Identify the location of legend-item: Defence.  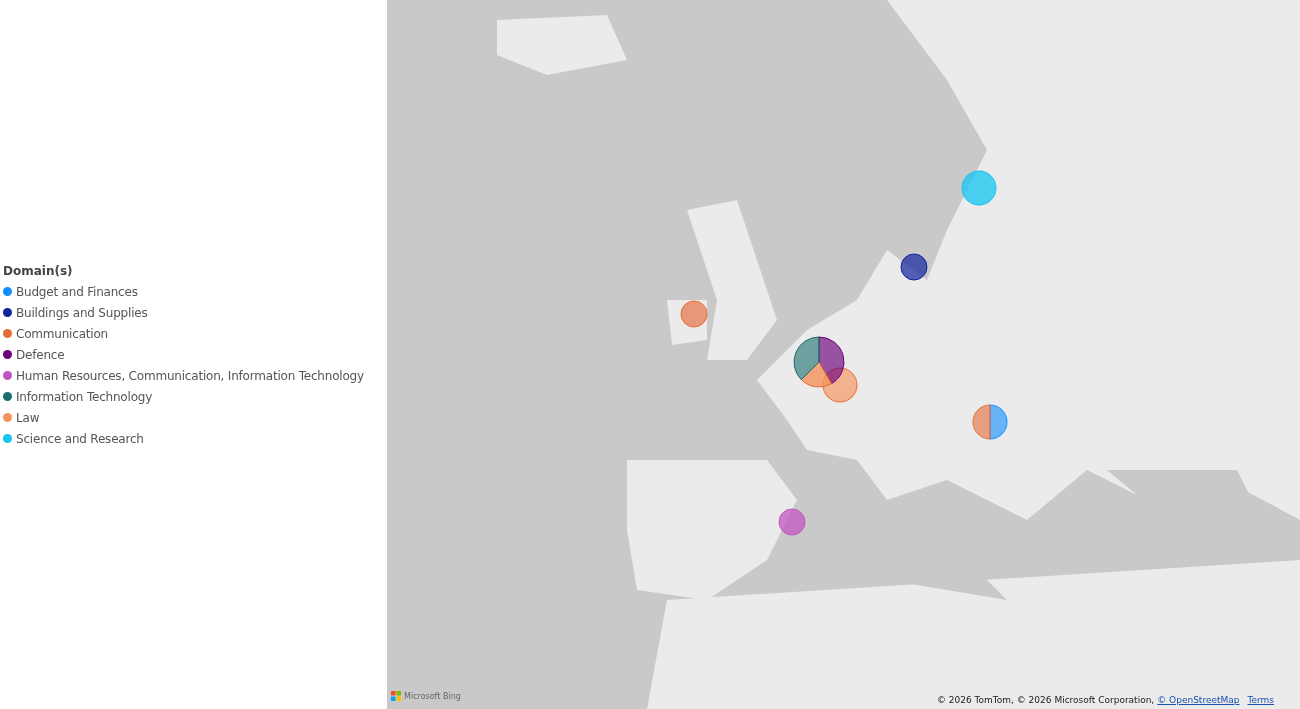
(183, 354).